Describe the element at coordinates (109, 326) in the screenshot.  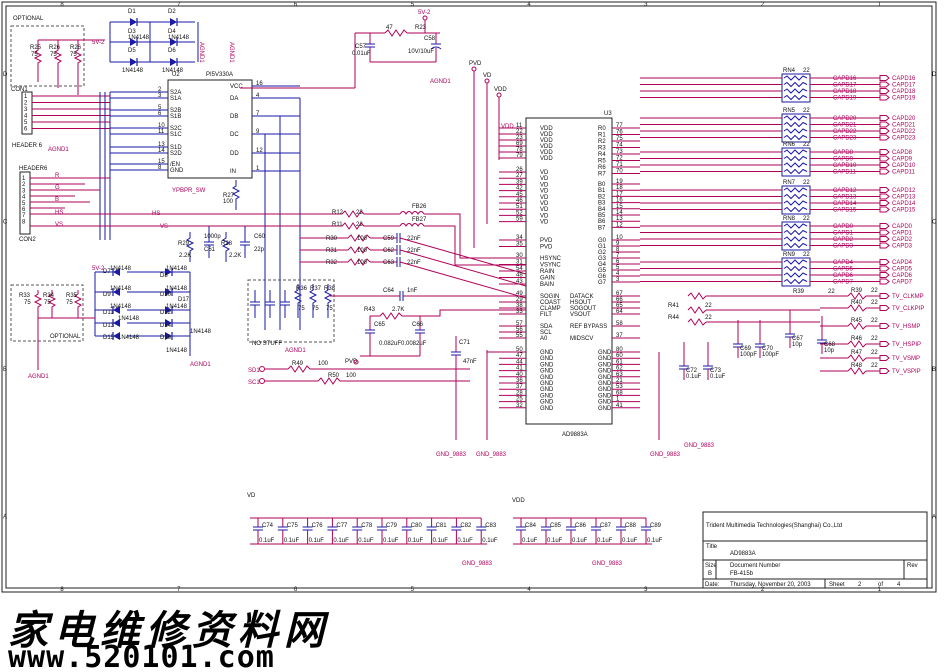
I see `svg-text: D13` at that location.